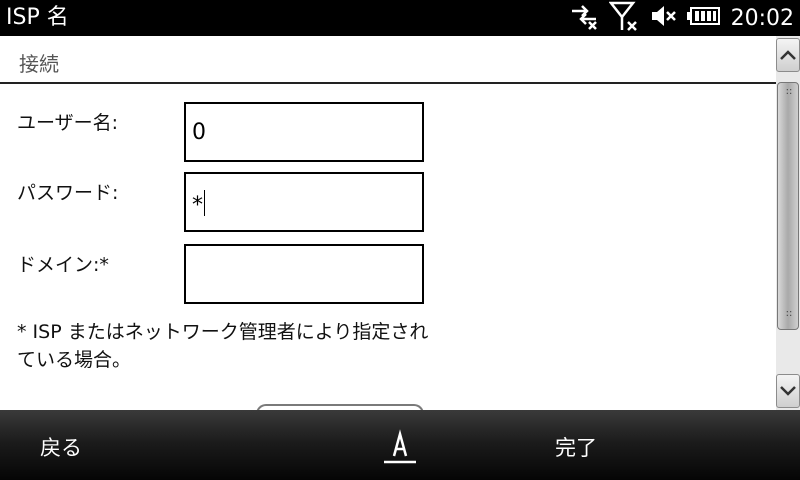 This screenshot has height=480, width=800. I want to click on scroll-up-button, so click(788, 55).